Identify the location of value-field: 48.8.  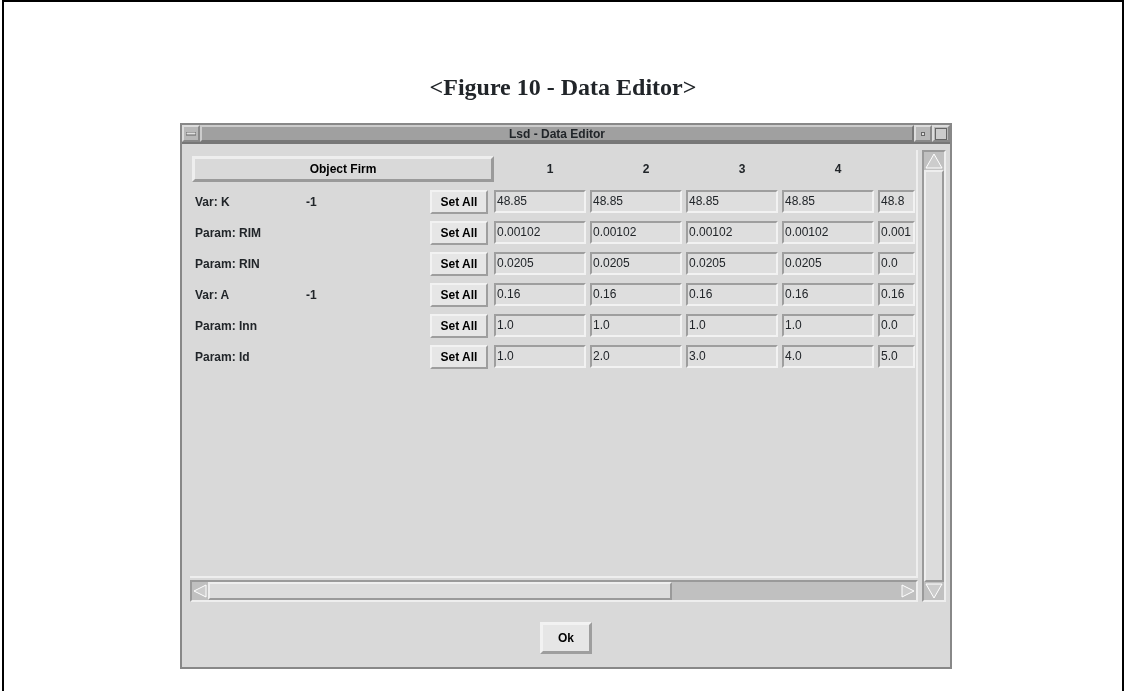
(896, 201).